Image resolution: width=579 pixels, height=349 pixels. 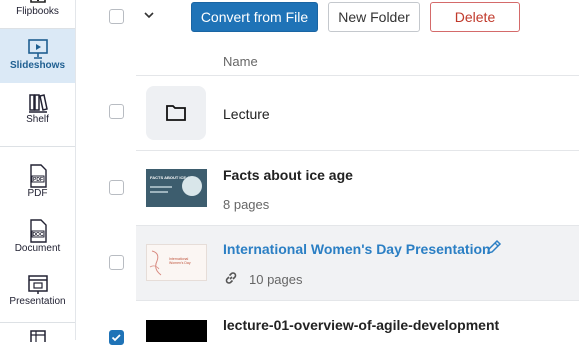 What do you see at coordinates (254, 17) in the screenshot?
I see `convert-from-file-button: Convert from File` at bounding box center [254, 17].